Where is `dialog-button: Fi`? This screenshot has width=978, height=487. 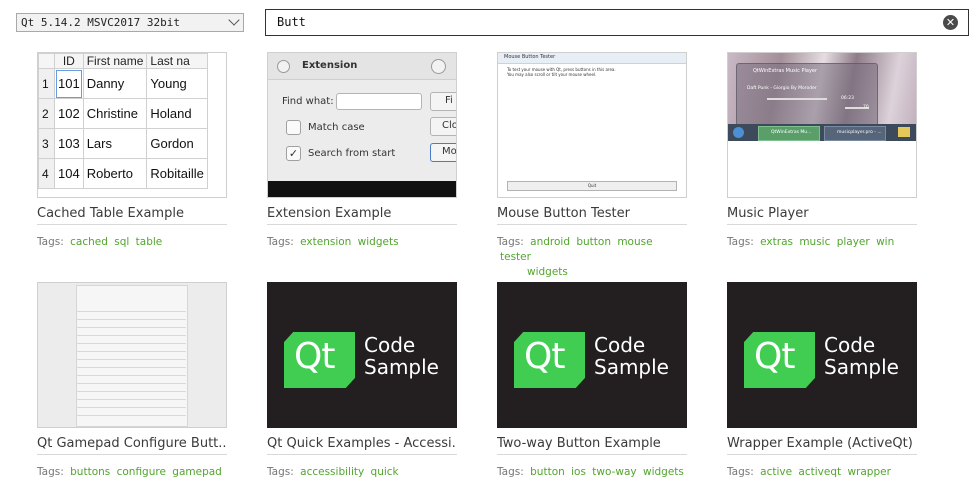
dialog-button: Fi is located at coordinates (443, 101).